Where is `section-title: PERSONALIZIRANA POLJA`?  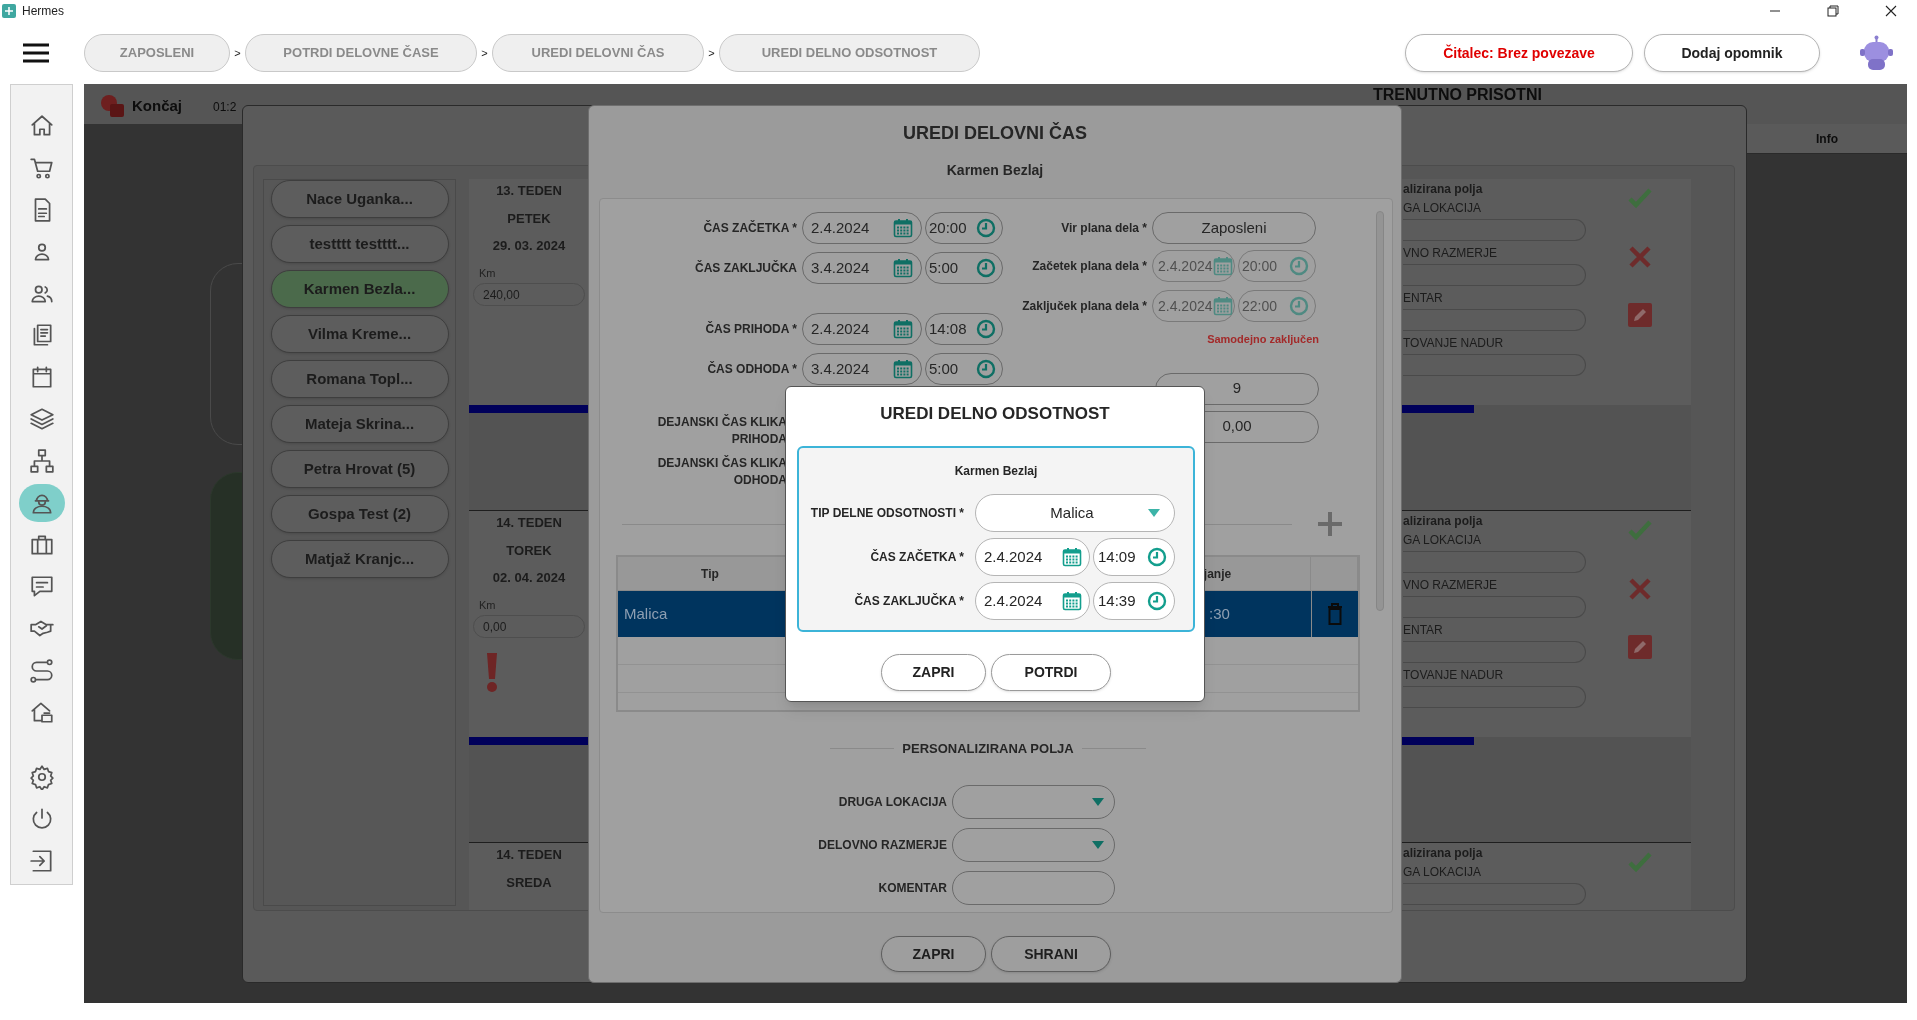
section-title: PERSONALIZIRANA POLJA is located at coordinates (988, 749).